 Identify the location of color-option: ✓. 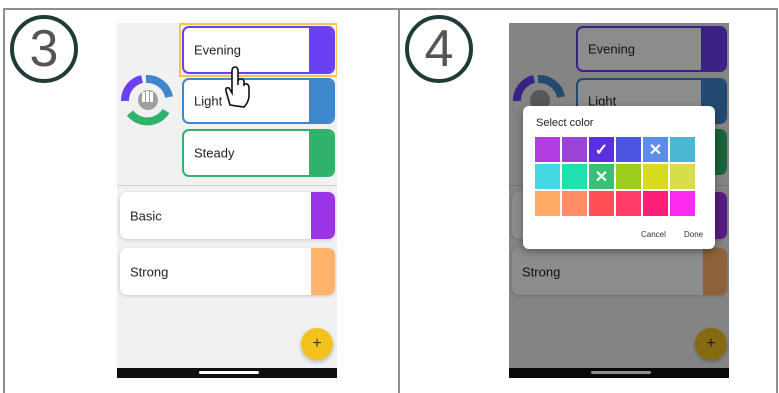
(601, 149).